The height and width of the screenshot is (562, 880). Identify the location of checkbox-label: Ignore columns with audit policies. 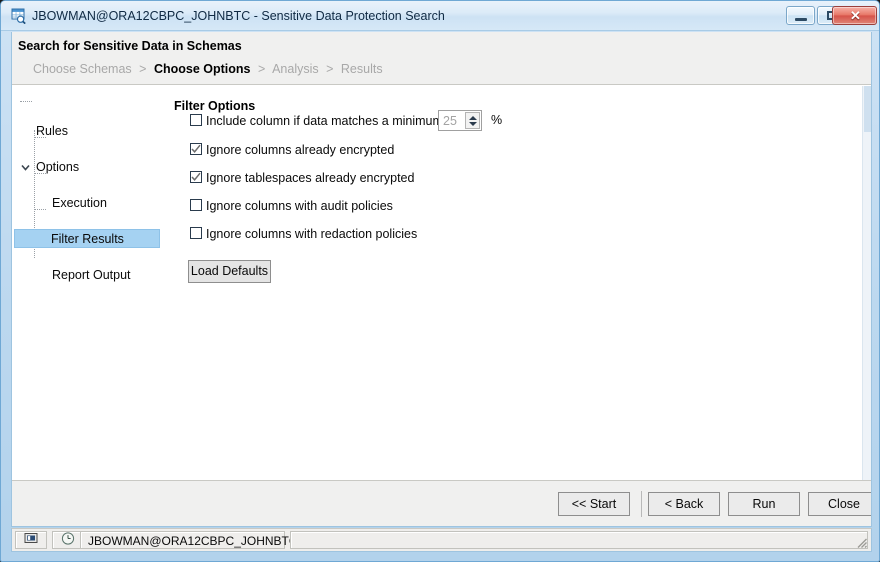
(299, 206).